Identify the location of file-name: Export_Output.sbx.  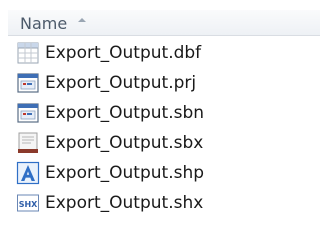
(124, 143).